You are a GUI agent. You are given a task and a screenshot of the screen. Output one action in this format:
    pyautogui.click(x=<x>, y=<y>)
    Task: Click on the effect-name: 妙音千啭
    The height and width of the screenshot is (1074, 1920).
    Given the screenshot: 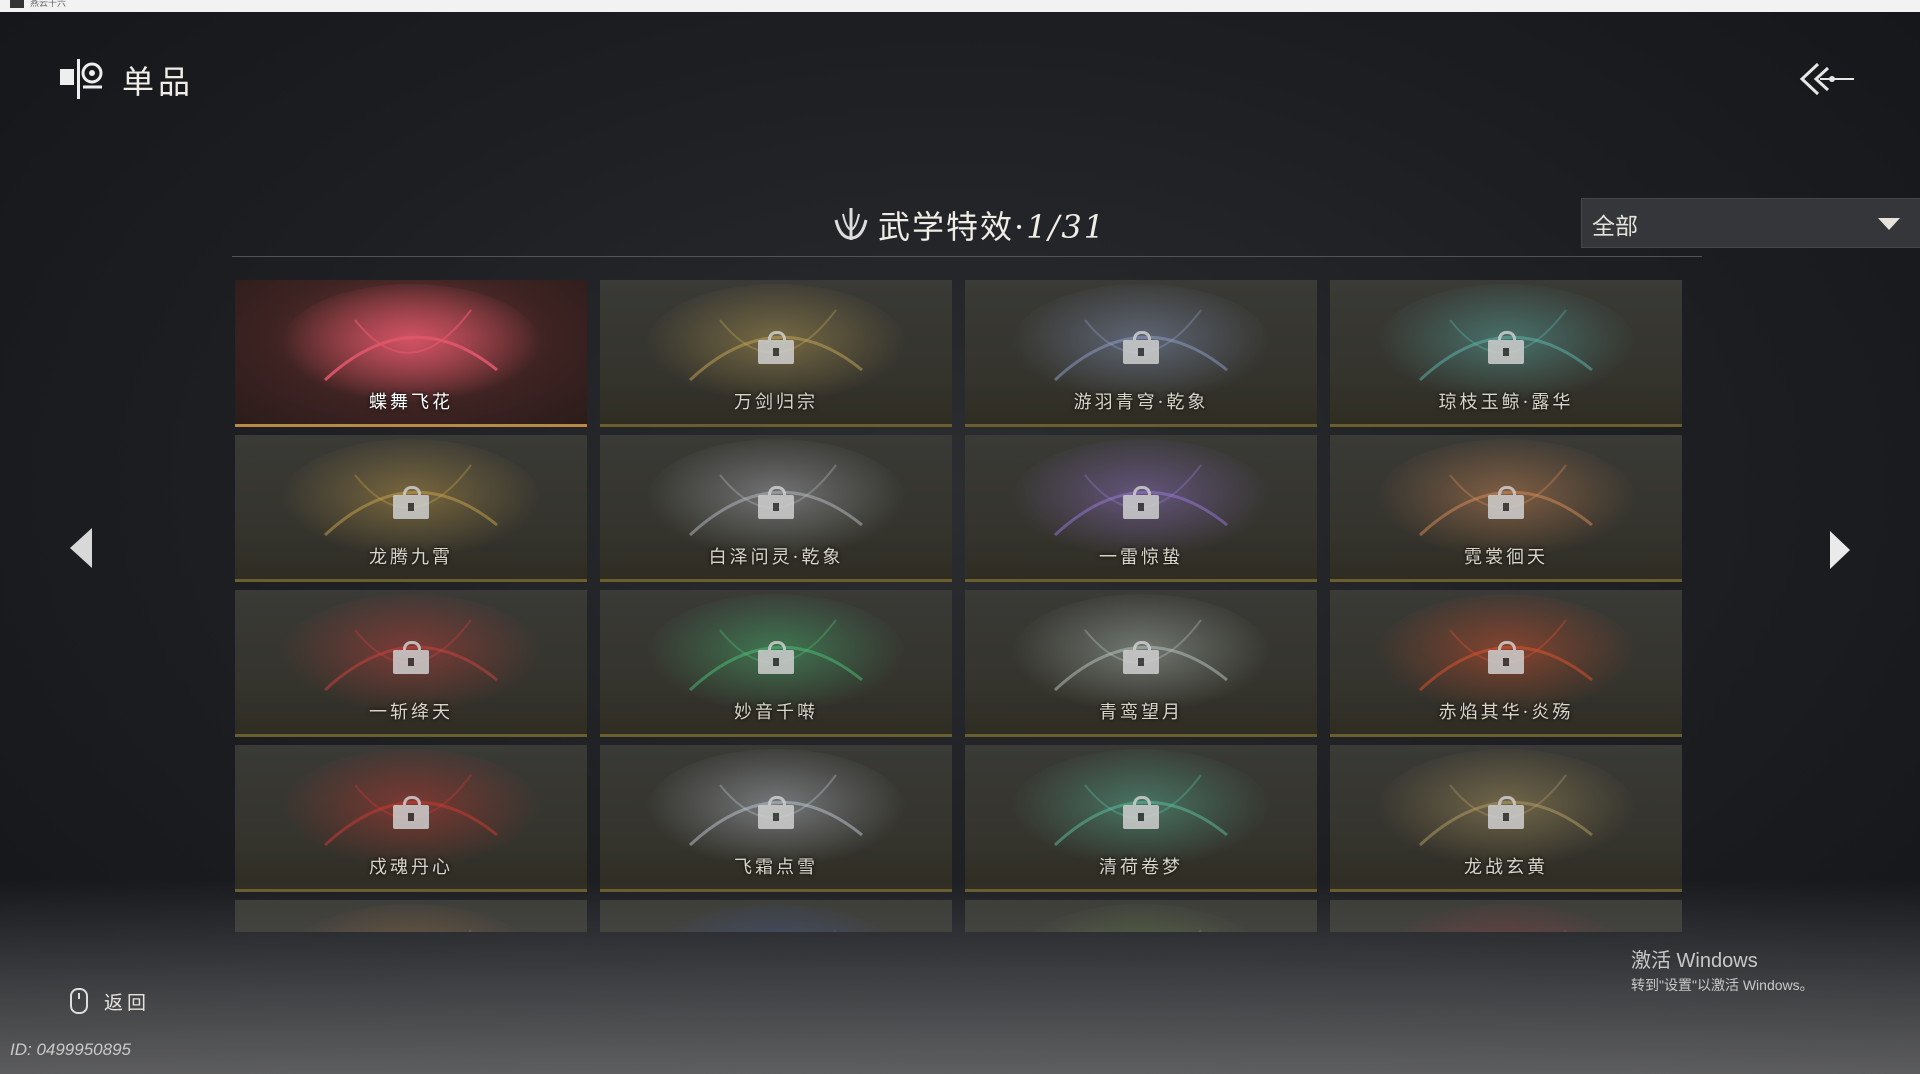 What is the action you would take?
    pyautogui.click(x=776, y=712)
    